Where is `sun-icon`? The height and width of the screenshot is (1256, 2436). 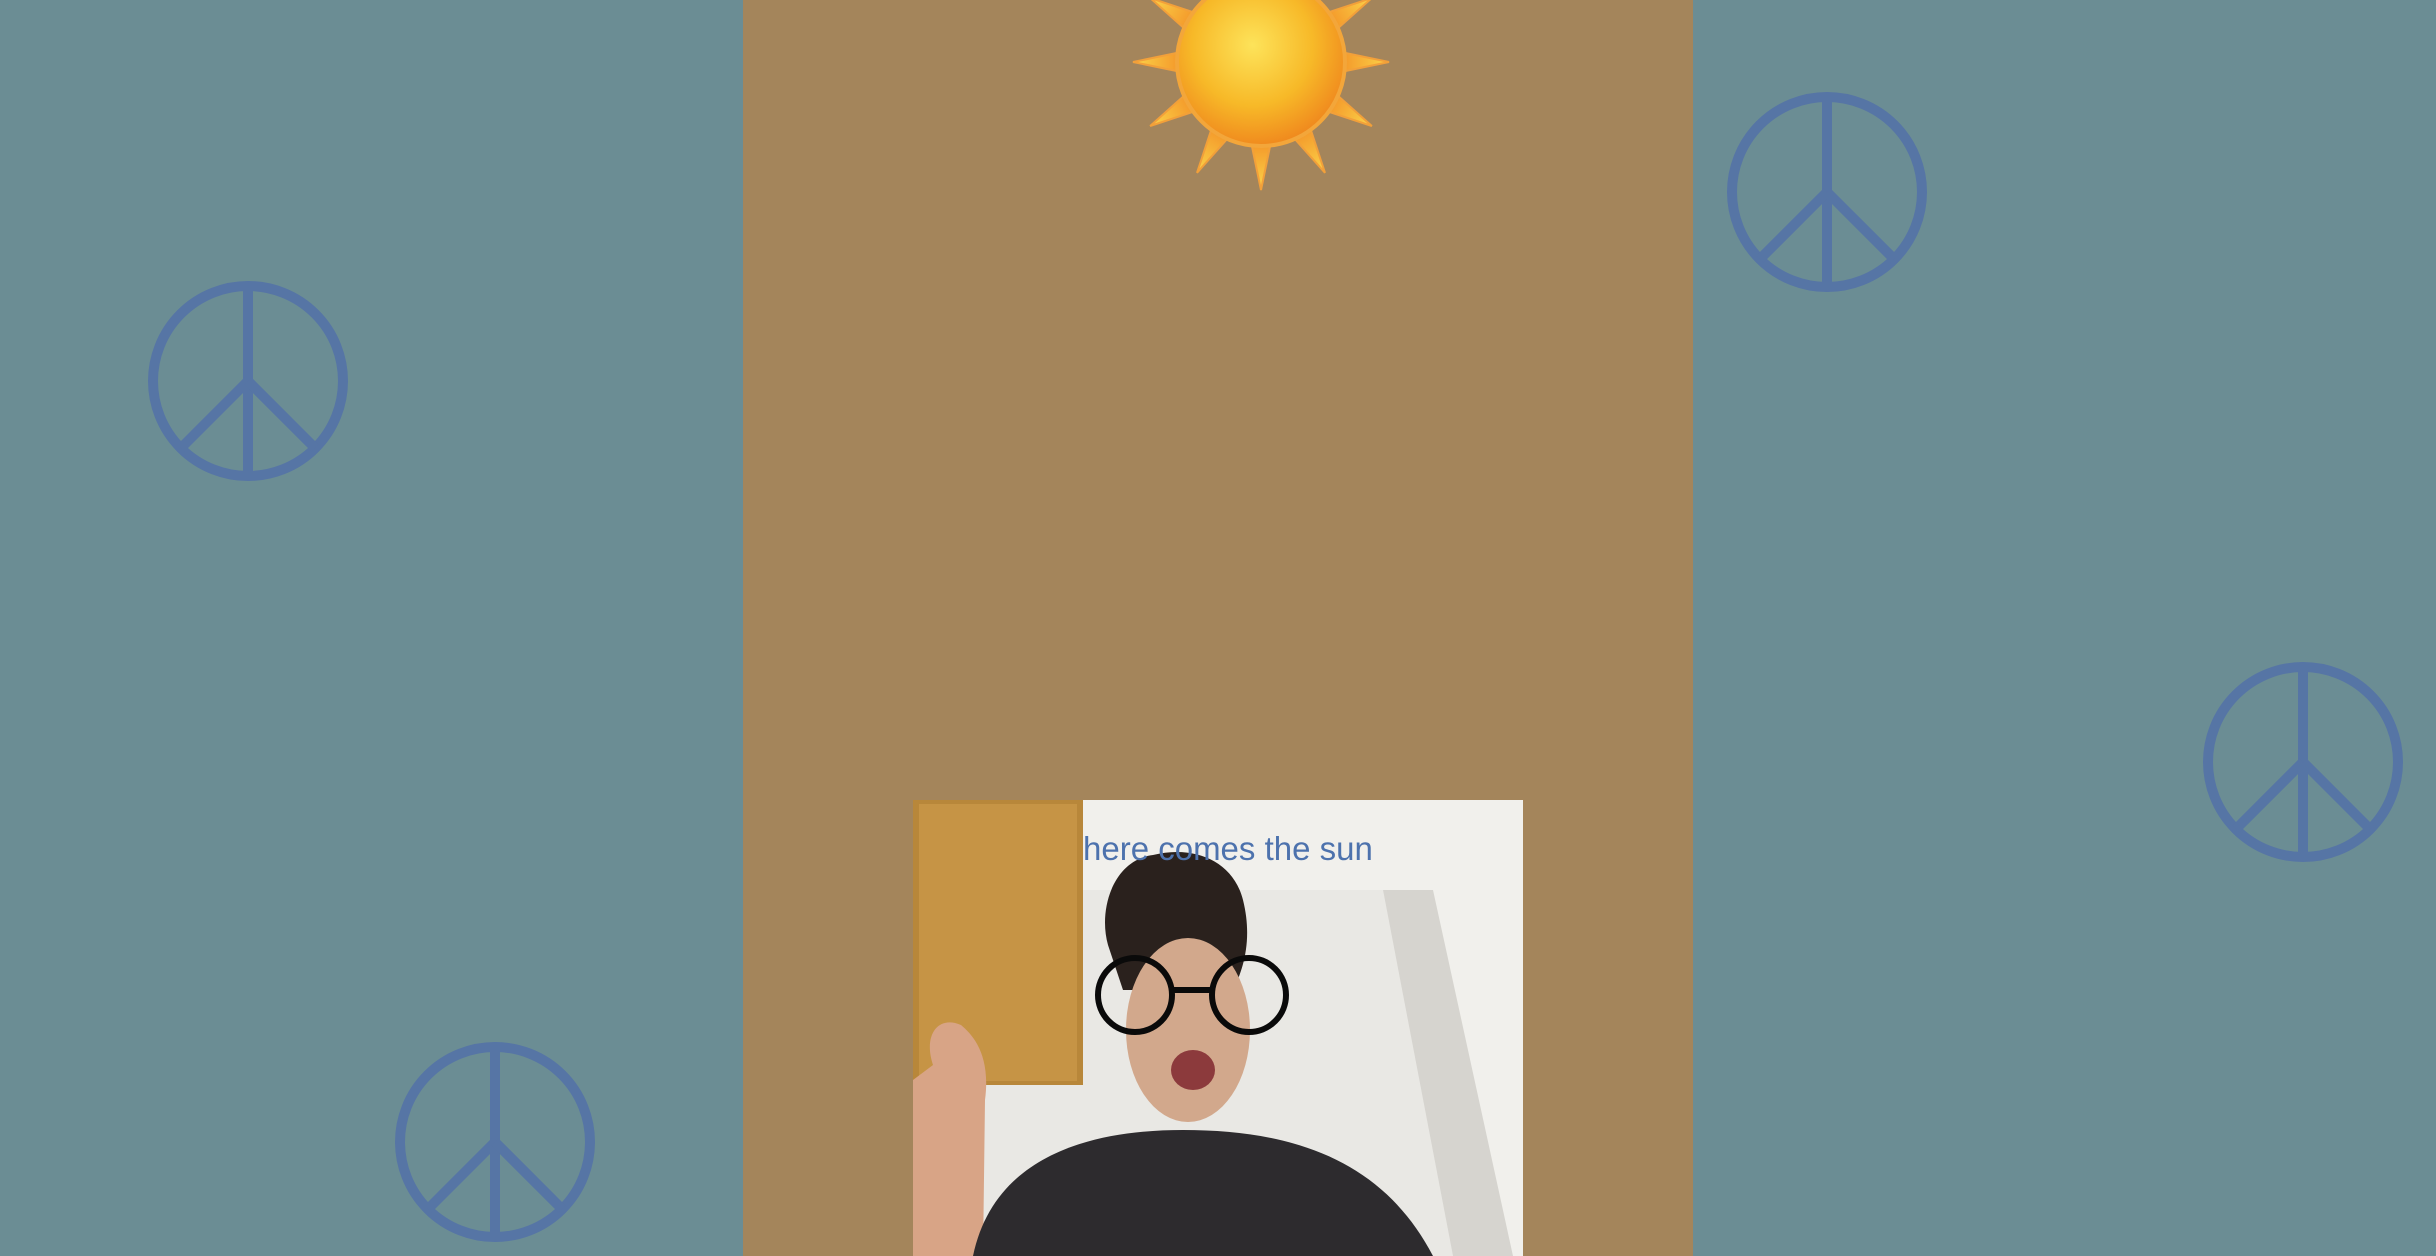 sun-icon is located at coordinates (1261, 100).